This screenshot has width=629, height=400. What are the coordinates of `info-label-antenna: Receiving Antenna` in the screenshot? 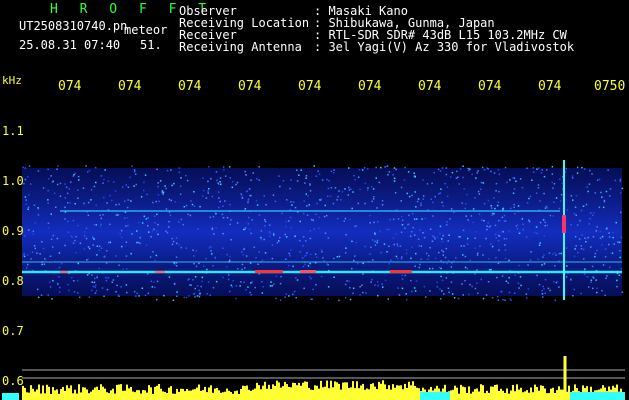 It's located at (240, 47).